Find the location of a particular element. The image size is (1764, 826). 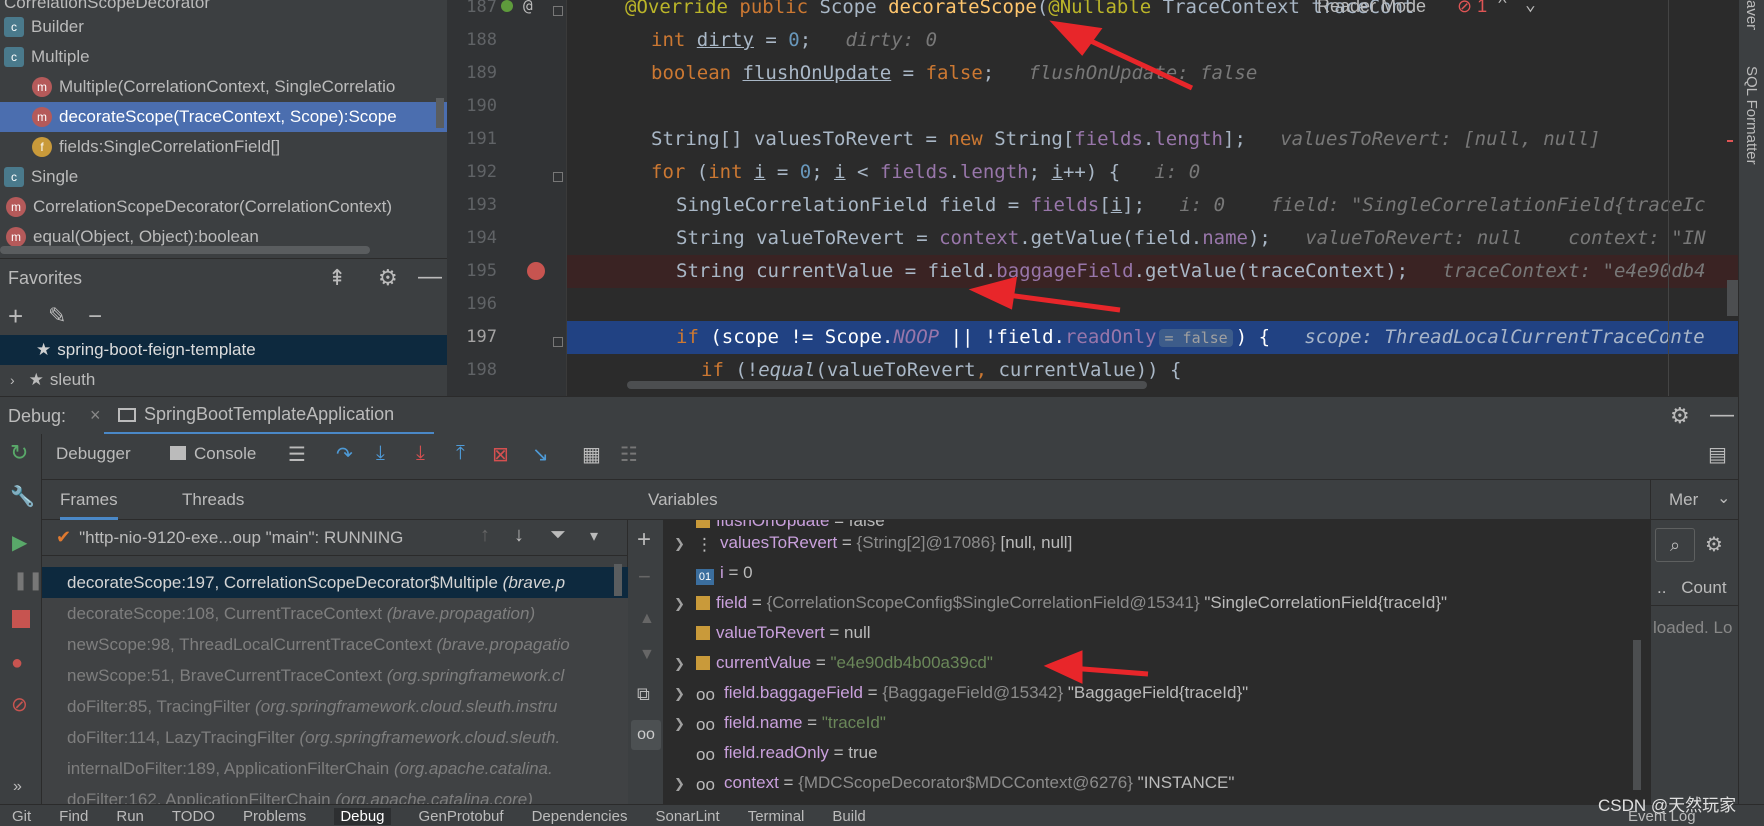

drop-frame-icon: ⊠ is located at coordinates (500, 454).